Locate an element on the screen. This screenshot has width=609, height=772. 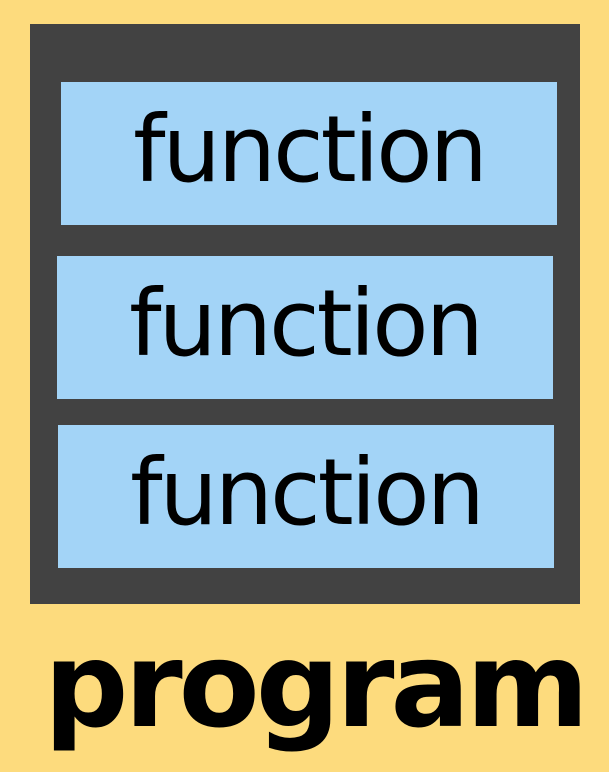
function-label-2: function is located at coordinates (306, 323).